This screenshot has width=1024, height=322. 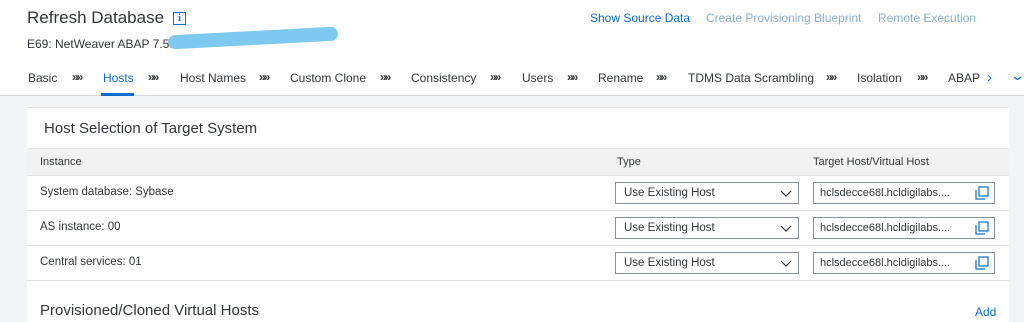 I want to click on tab-consistency: Consistency, so click(x=443, y=78).